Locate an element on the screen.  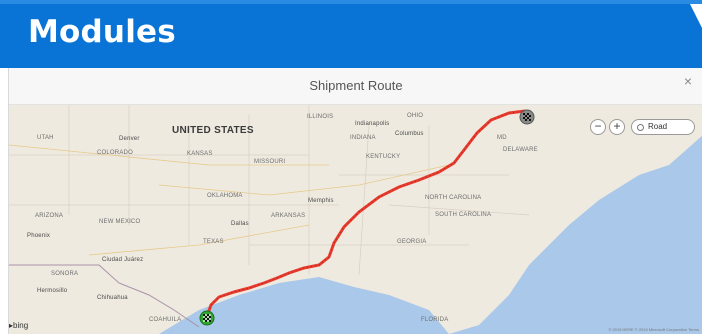
page-title: Modules is located at coordinates (102, 32).